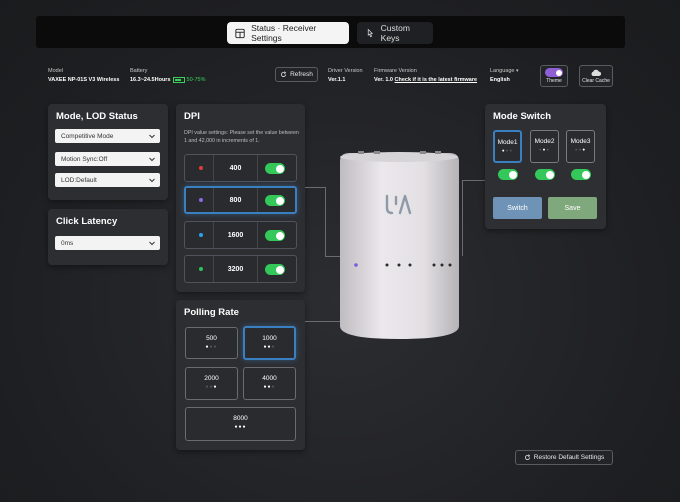 The width and height of the screenshot is (680, 502). Describe the element at coordinates (211, 343) in the screenshot. I see `polling-option-500: 500 ●●●` at that location.